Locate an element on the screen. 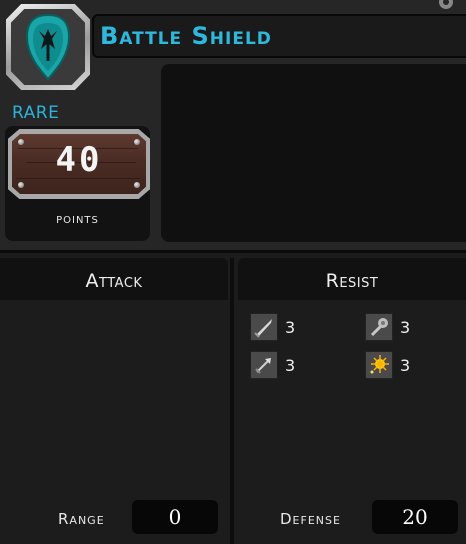 The width and height of the screenshot is (466, 544). item-name: Battle Shield is located at coordinates (186, 36).